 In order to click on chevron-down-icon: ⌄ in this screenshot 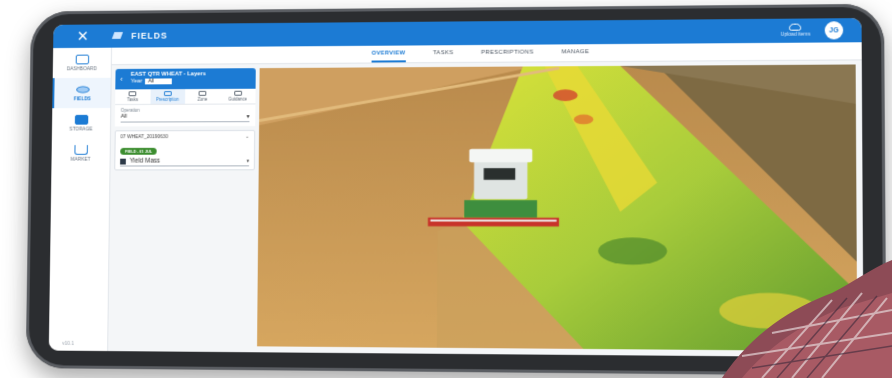, I will do `click(247, 137)`.